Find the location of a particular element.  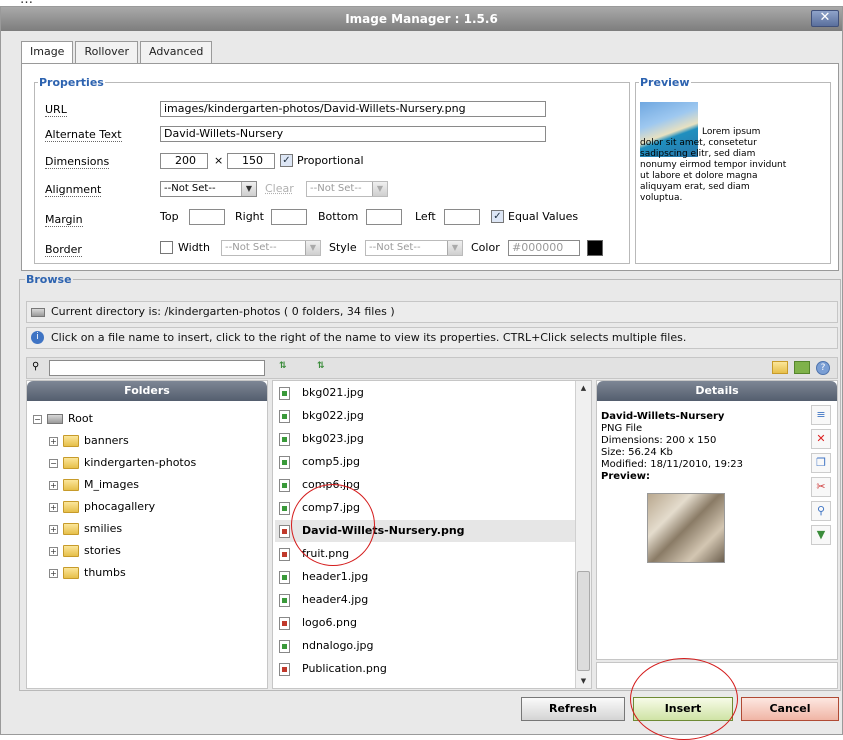

border-width-select: --Not Set-- ▼ is located at coordinates (271, 248).